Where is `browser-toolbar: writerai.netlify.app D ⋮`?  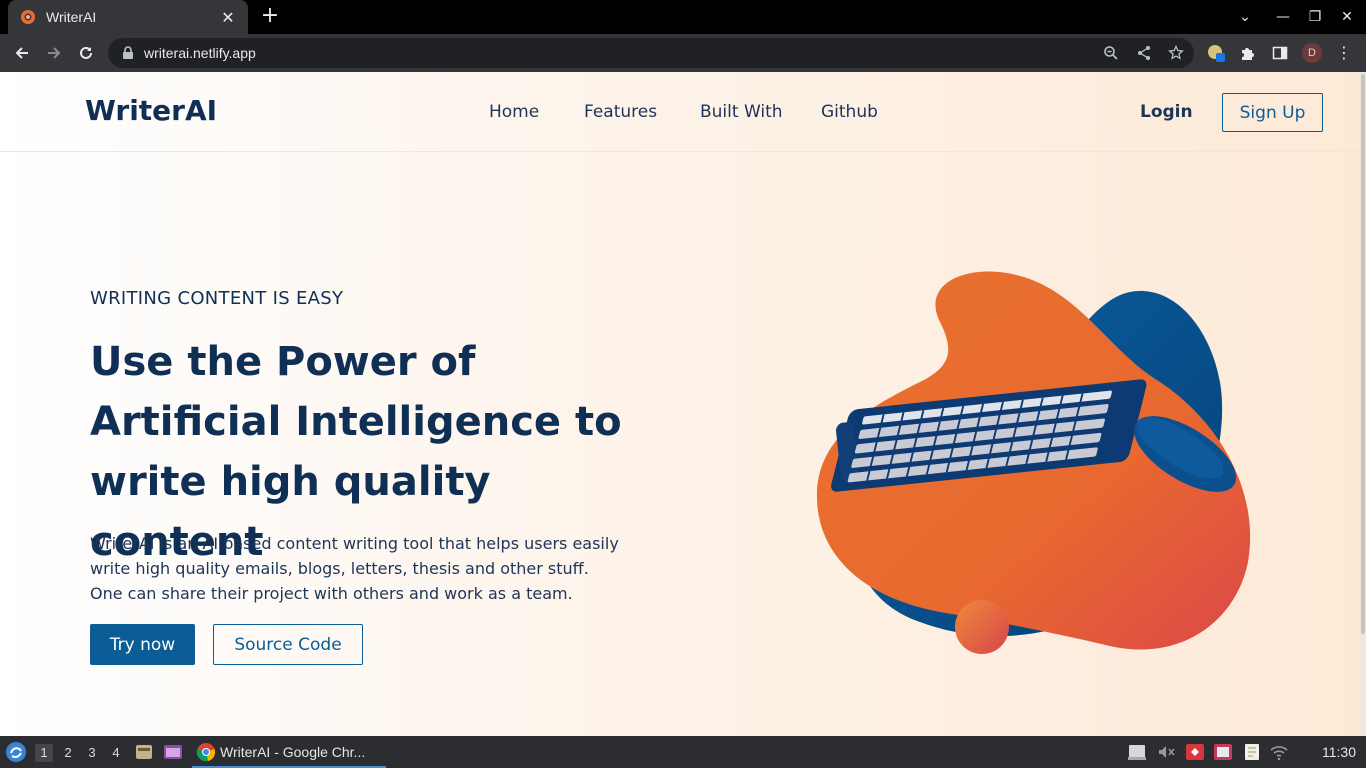
browser-toolbar: writerai.netlify.app D ⋮ is located at coordinates (683, 53).